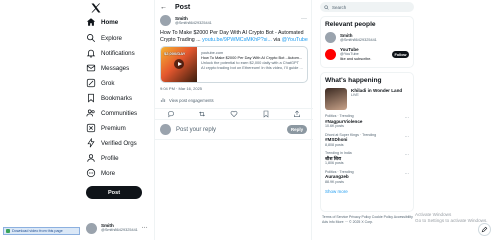  I want to click on heart-icon, so click(234, 114).